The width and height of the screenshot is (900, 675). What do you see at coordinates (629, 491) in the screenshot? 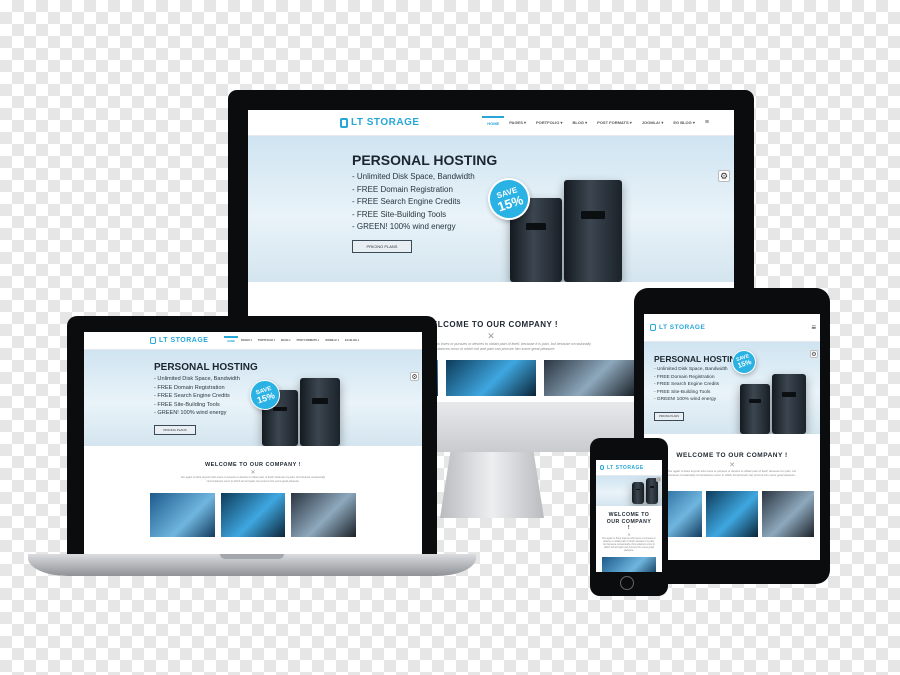
I see `hero-banner: ⚙` at bounding box center [629, 491].